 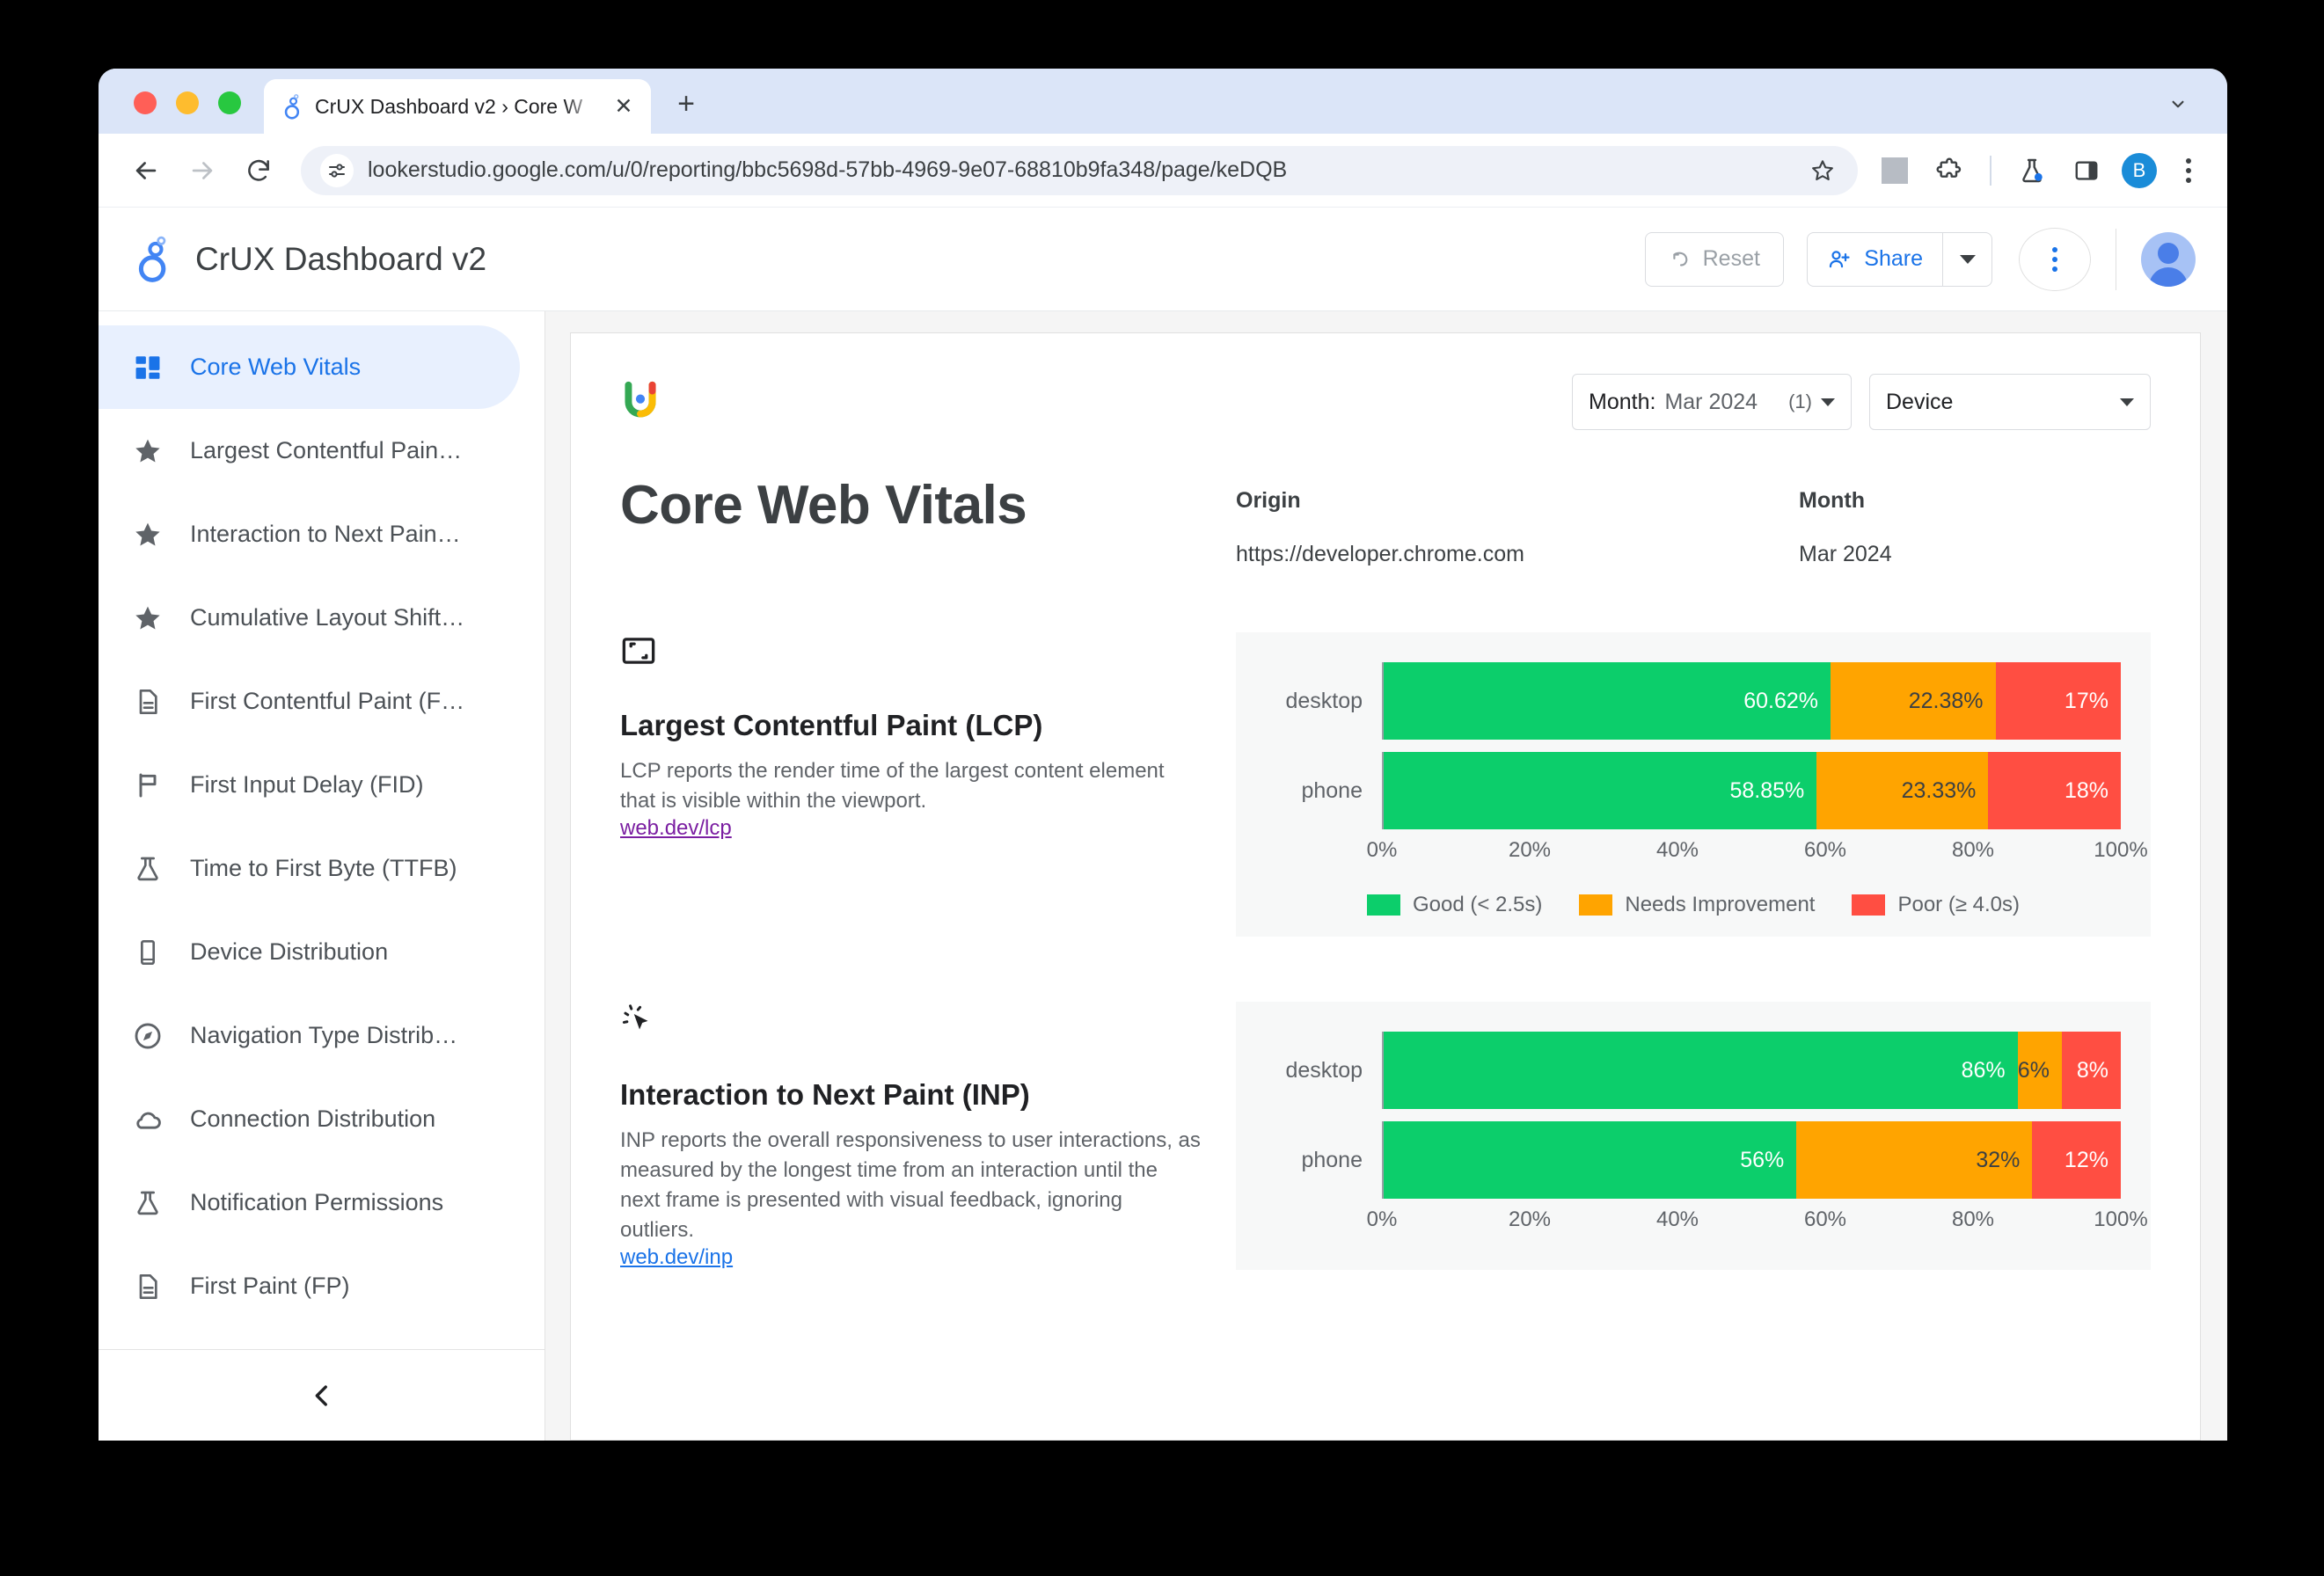 I want to click on side-panel-icon, so click(x=2086, y=170).